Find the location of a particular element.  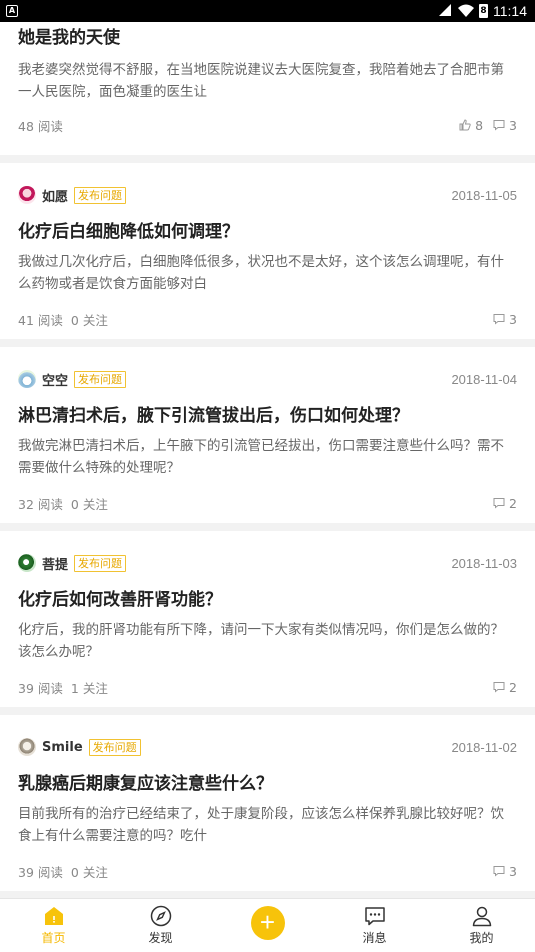

post-meta: 41 阅读 0 关注 3 is located at coordinates (267, 319).